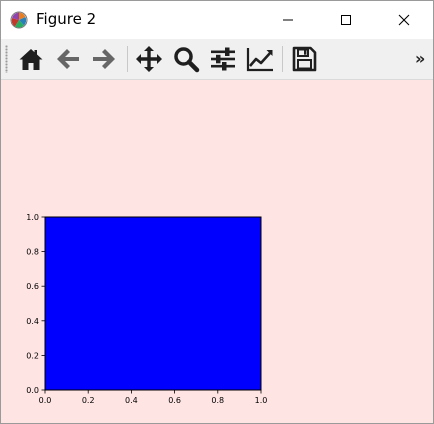 The width and height of the screenshot is (434, 424). I want to click on home-button, so click(31, 59).